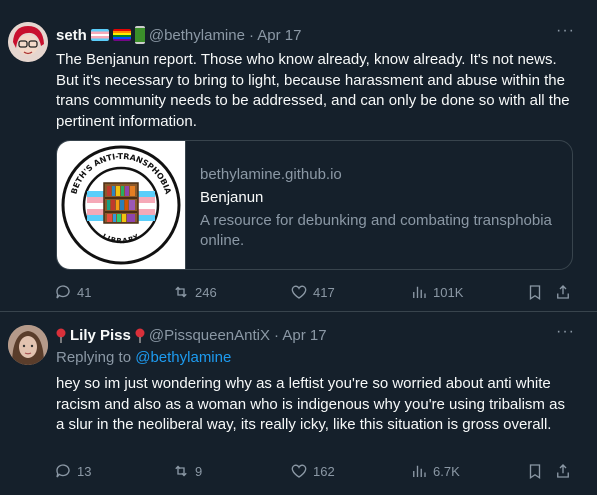 Image resolution: width=597 pixels, height=495 pixels. I want to click on reply-count: 13, so click(84, 471).